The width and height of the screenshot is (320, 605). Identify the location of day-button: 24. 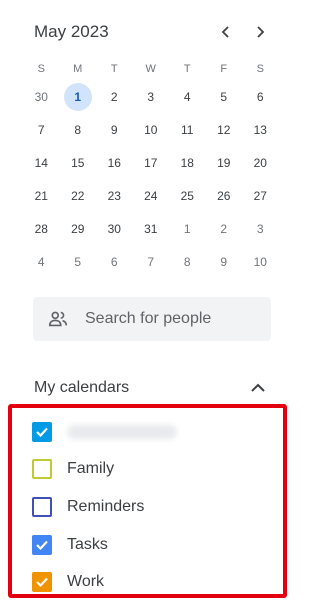
(151, 196).